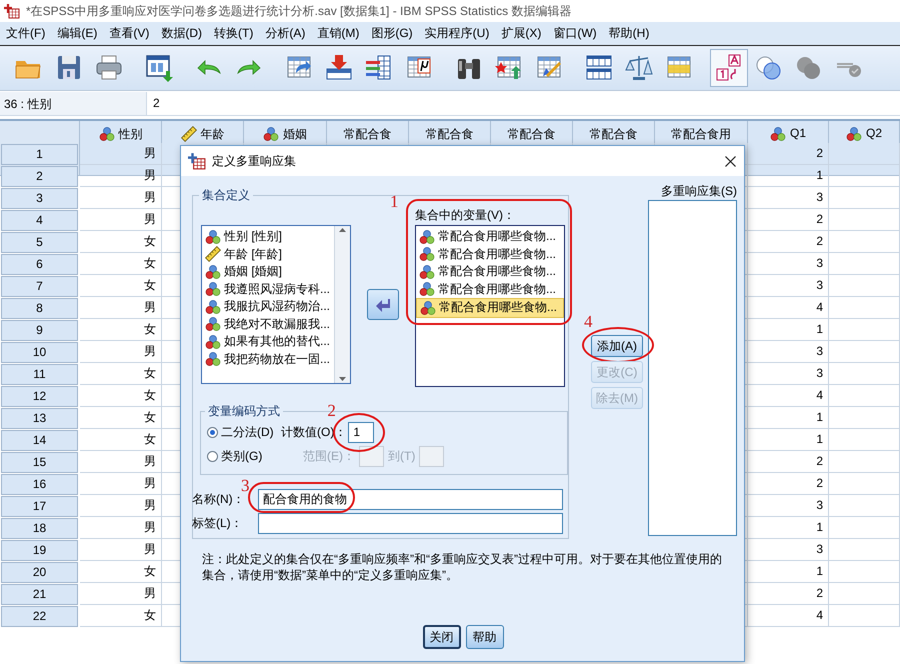  I want to click on annotation-number: 2, so click(331, 410).